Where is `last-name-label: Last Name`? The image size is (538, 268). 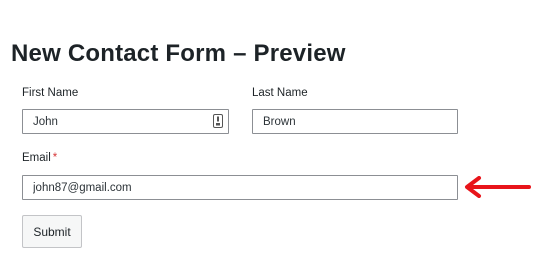
last-name-label: Last Name is located at coordinates (280, 93).